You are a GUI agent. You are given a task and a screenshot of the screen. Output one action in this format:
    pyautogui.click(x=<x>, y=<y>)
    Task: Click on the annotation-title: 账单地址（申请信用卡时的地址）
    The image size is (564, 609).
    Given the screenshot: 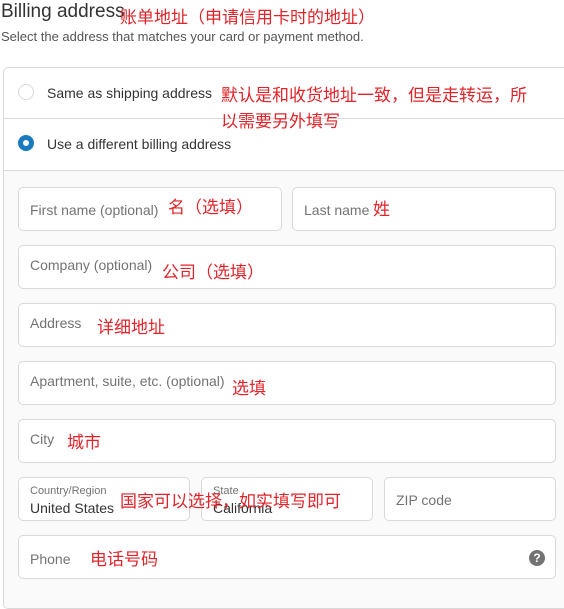 What is the action you would take?
    pyautogui.click(x=247, y=18)
    